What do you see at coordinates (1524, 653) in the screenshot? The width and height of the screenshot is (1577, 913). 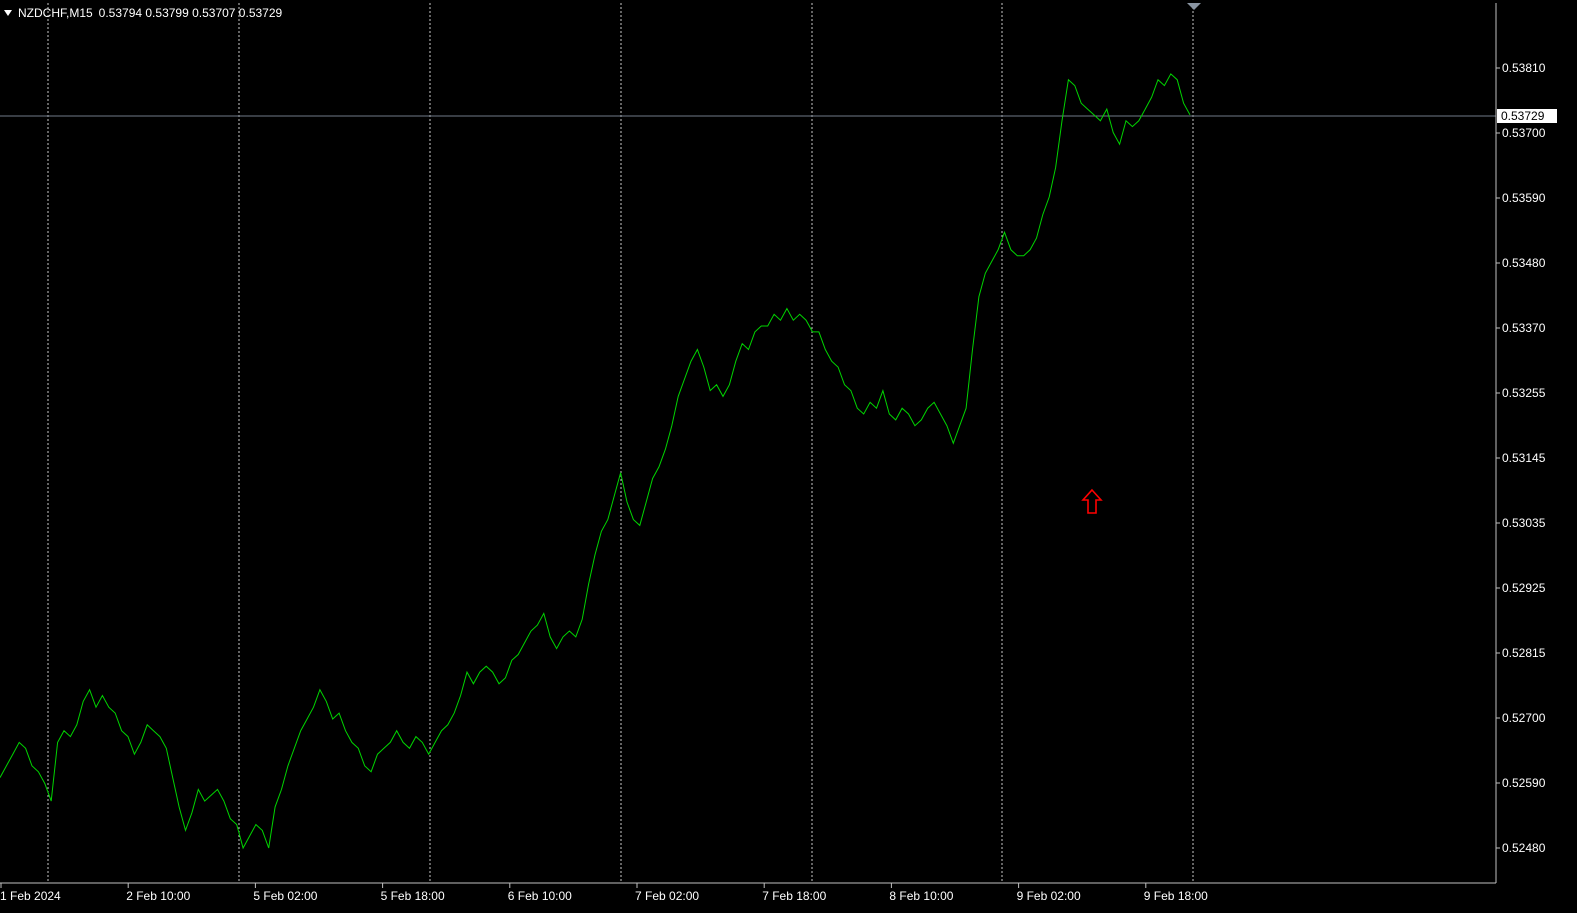 I see `y-tick-label: 0.52815` at bounding box center [1524, 653].